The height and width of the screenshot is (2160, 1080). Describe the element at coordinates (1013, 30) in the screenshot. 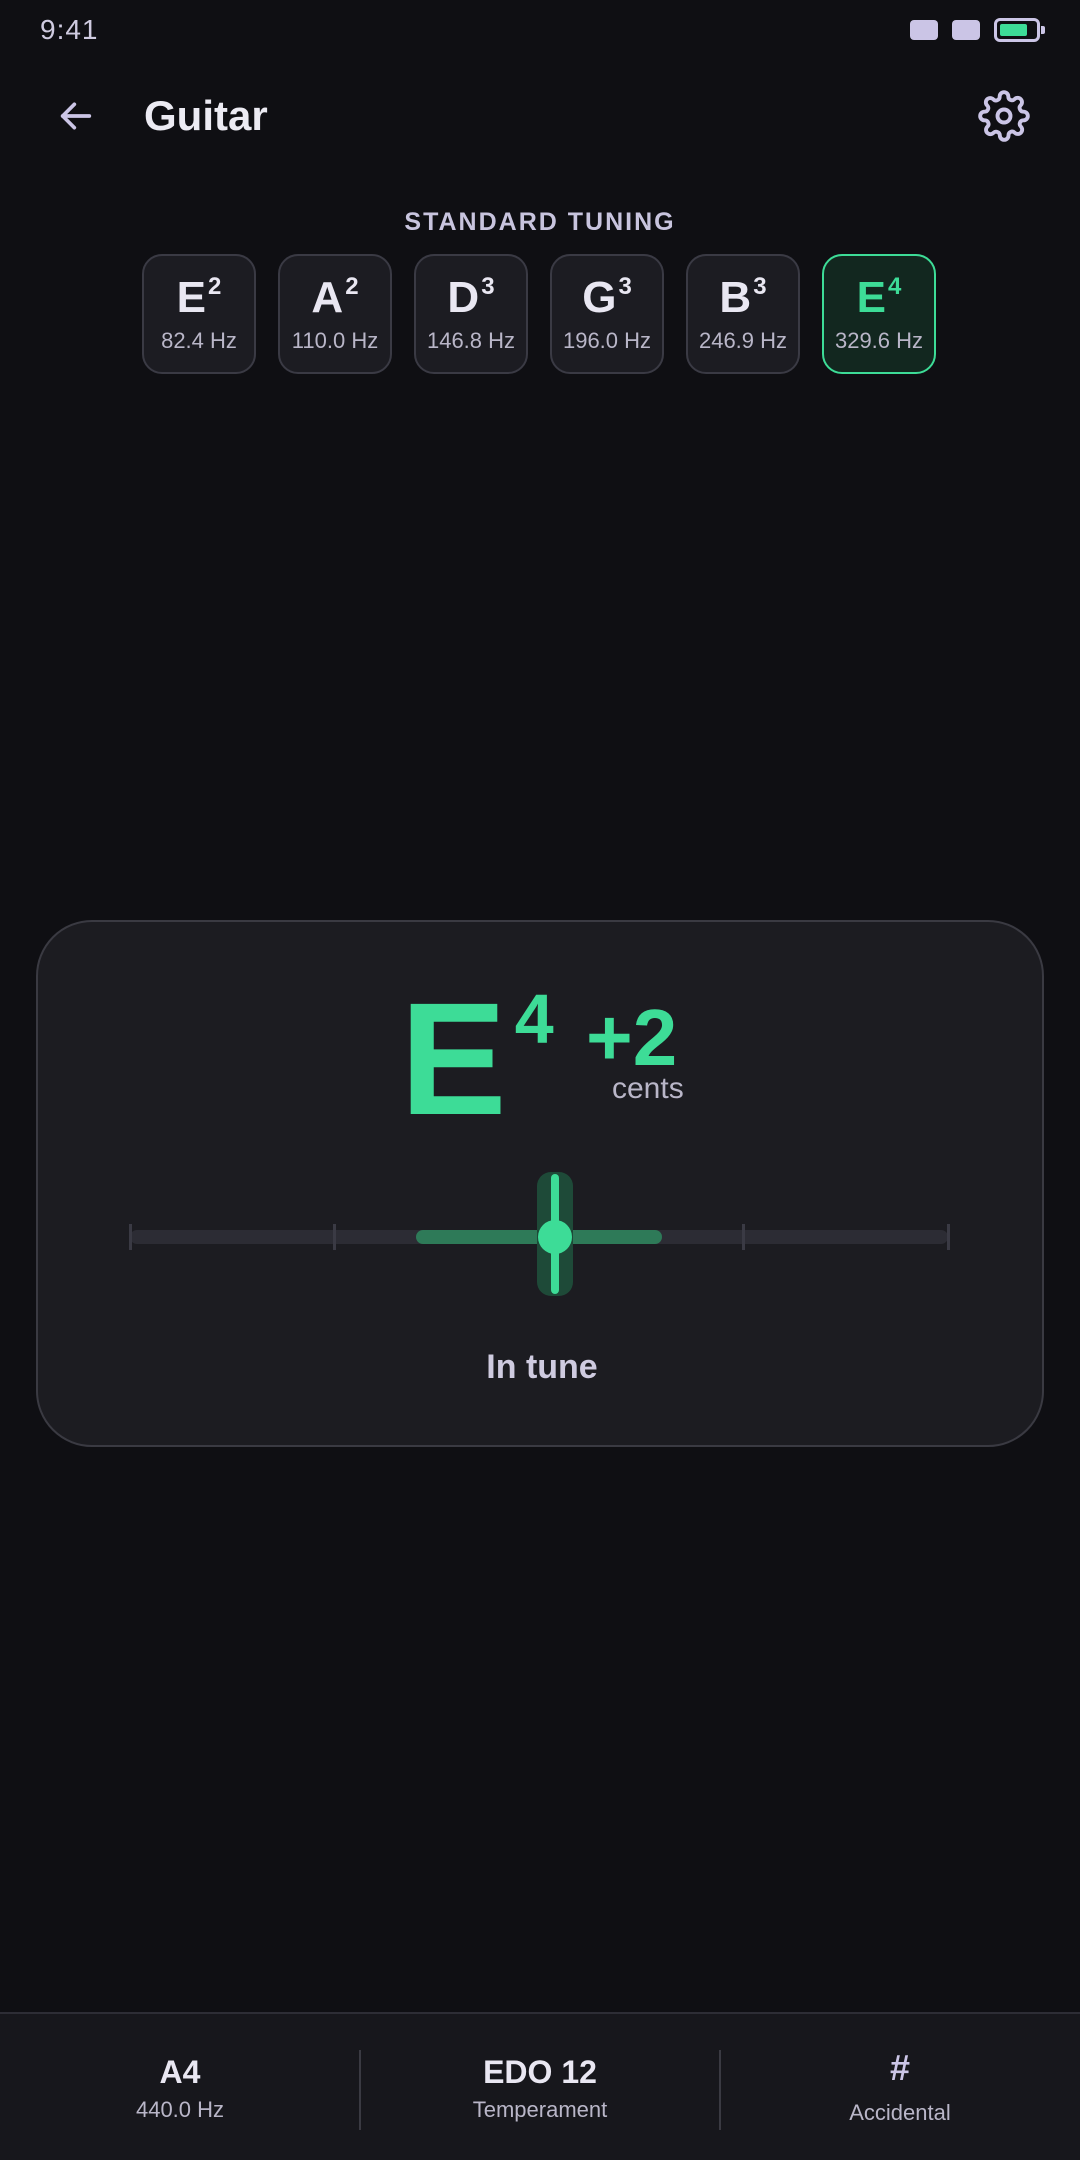

I see `battery-level` at that location.